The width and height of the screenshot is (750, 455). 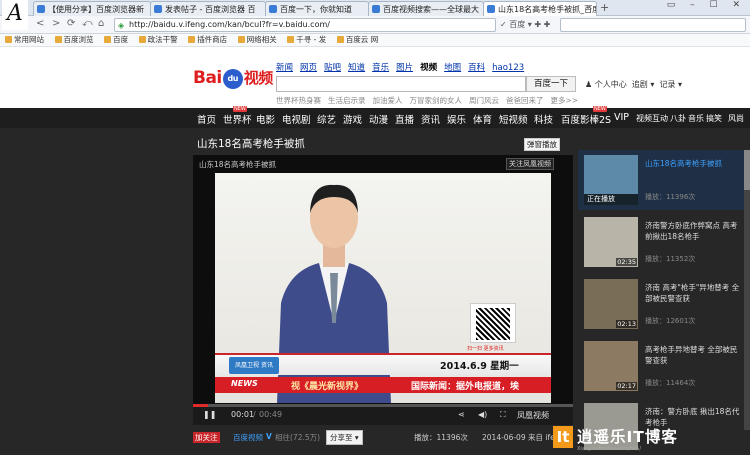 What do you see at coordinates (428, 68) in the screenshot?
I see `channel-link-selected: 视频` at bounding box center [428, 68].